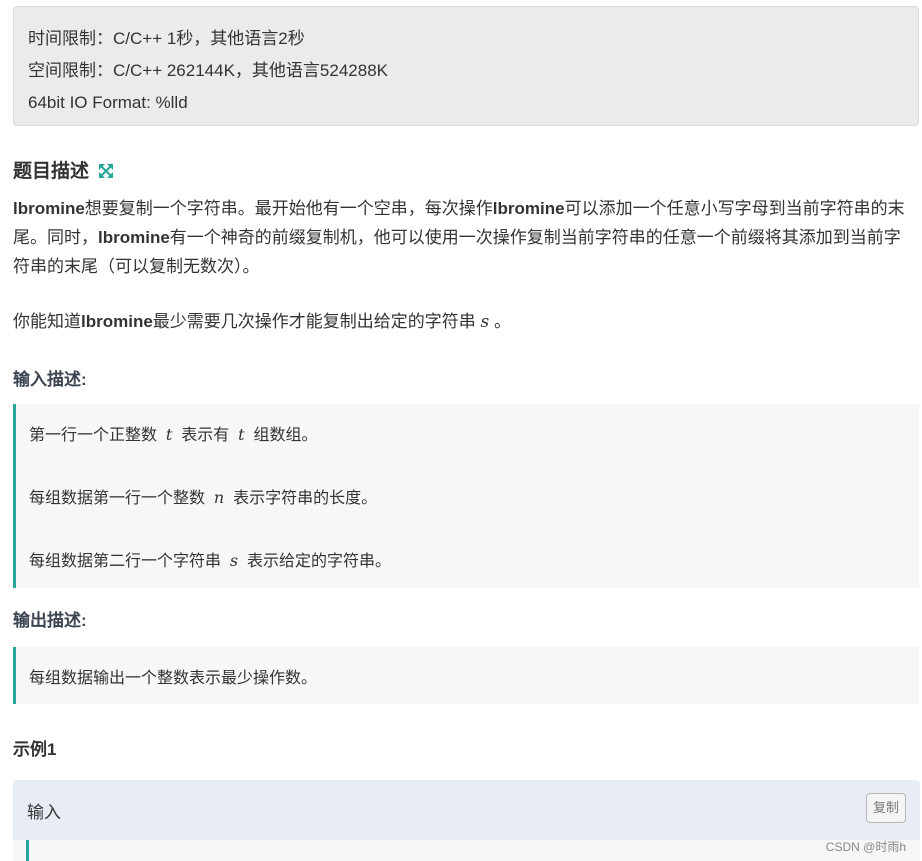  Describe the element at coordinates (35, 749) in the screenshot. I see `example-title: 示例1` at that location.